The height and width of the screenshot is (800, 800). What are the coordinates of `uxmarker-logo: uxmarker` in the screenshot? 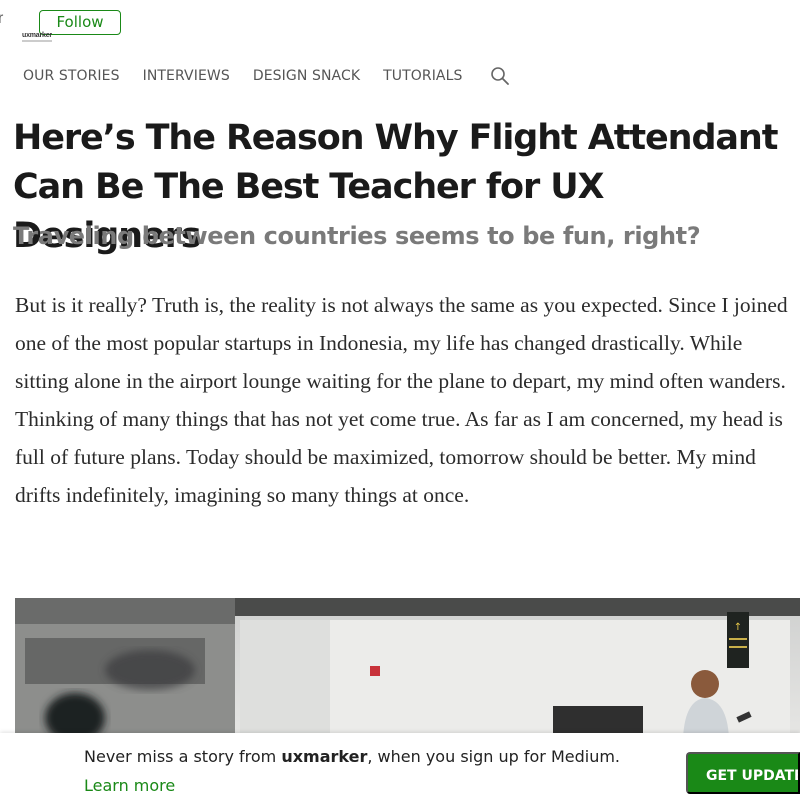 It's located at (37, 37).